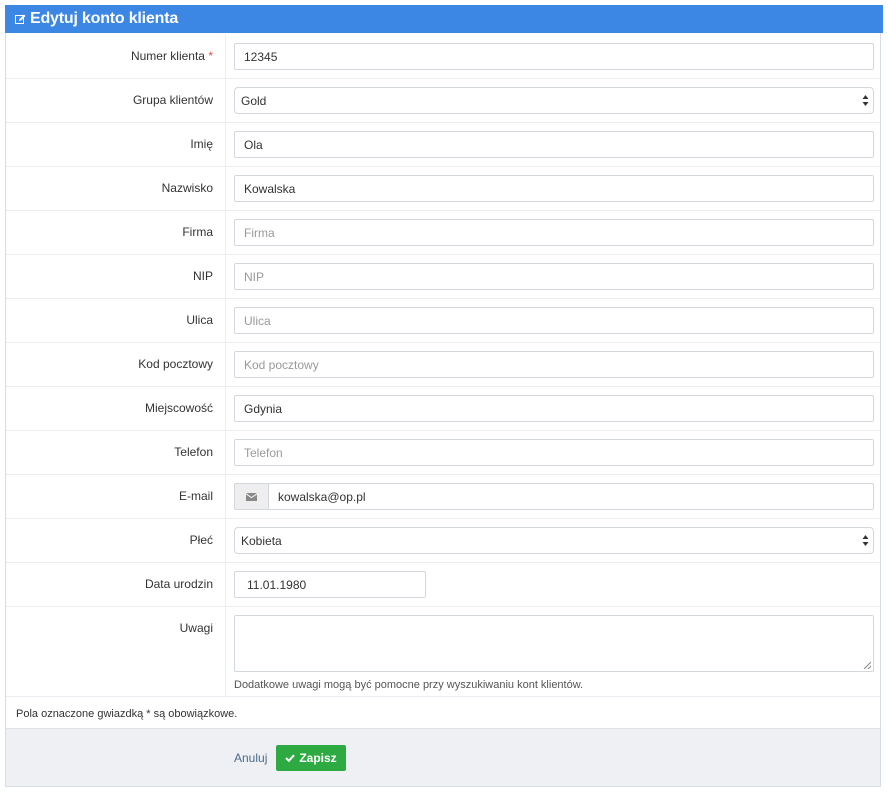 This screenshot has width=888, height=795. What do you see at coordinates (116, 188) in the screenshot?
I see `last-name-label: Nazwisko` at bounding box center [116, 188].